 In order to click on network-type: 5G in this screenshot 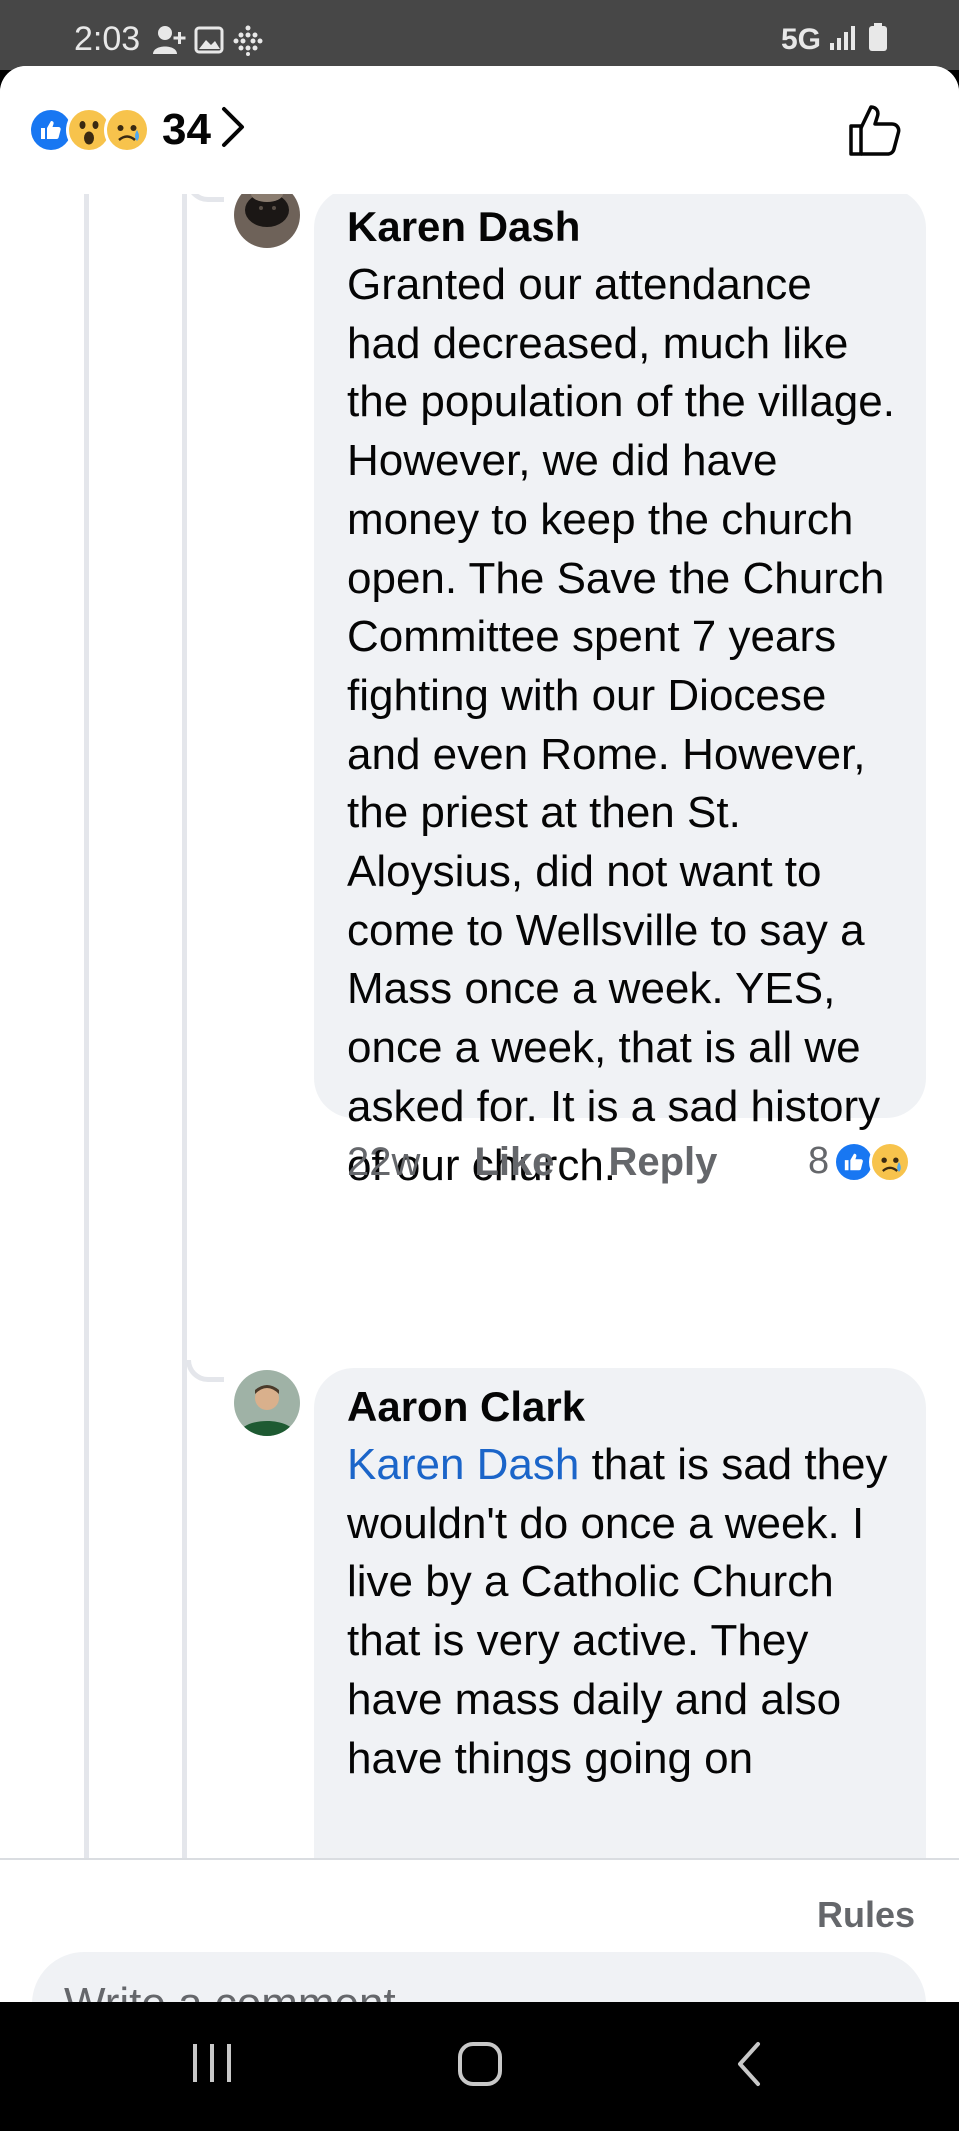, I will do `click(800, 39)`.